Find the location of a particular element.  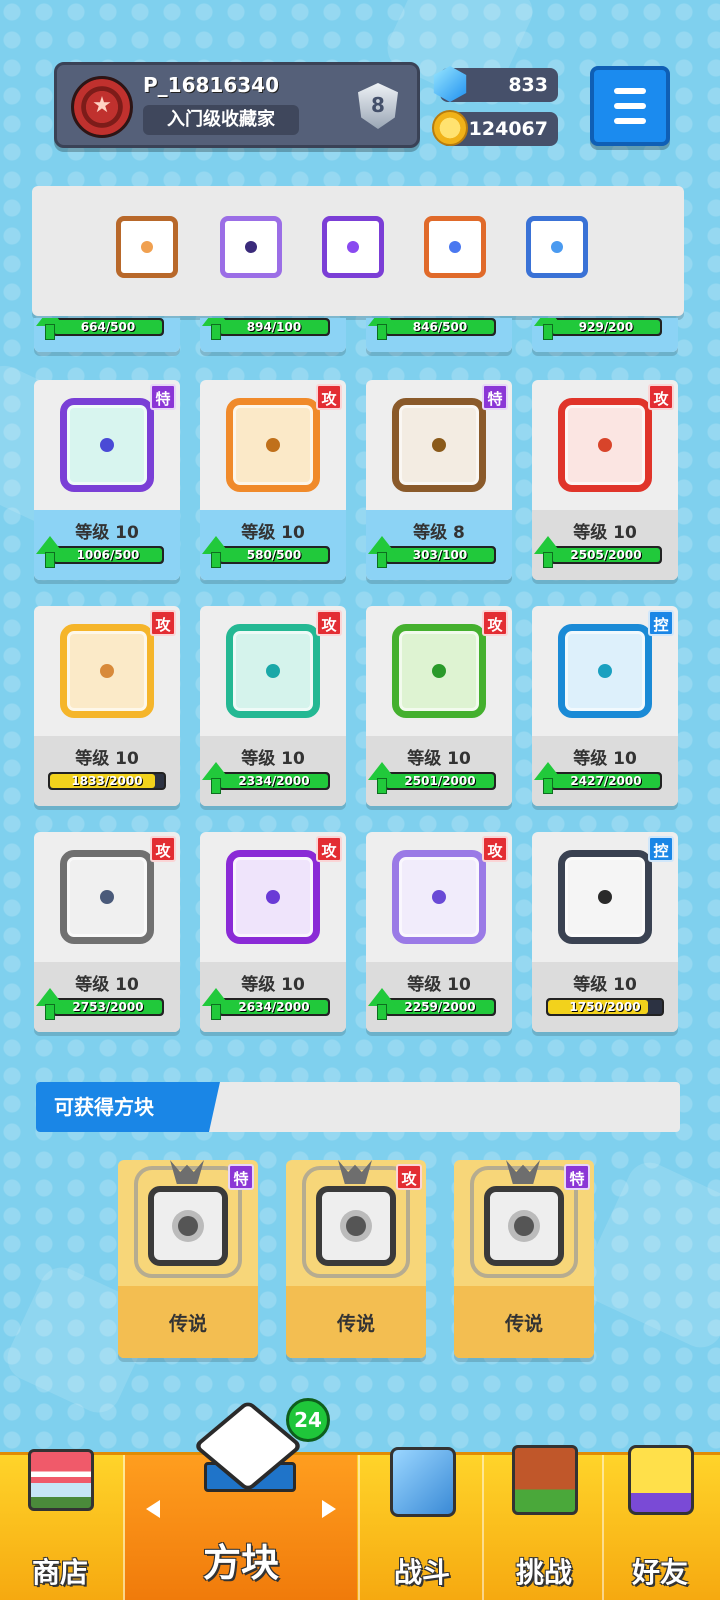

rank-number: 8 is located at coordinates (378, 105).